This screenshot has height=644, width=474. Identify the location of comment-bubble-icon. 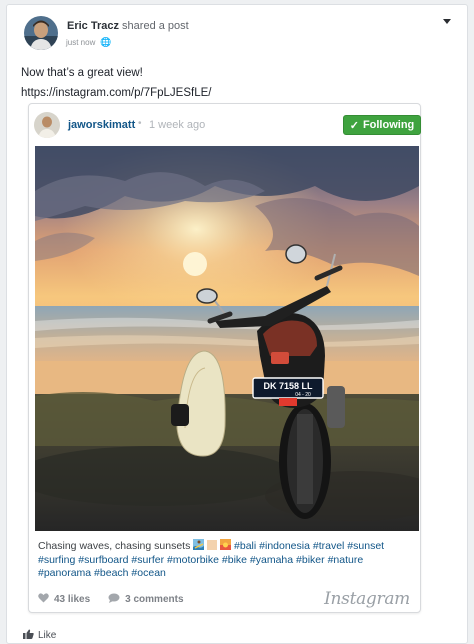
(114, 599).